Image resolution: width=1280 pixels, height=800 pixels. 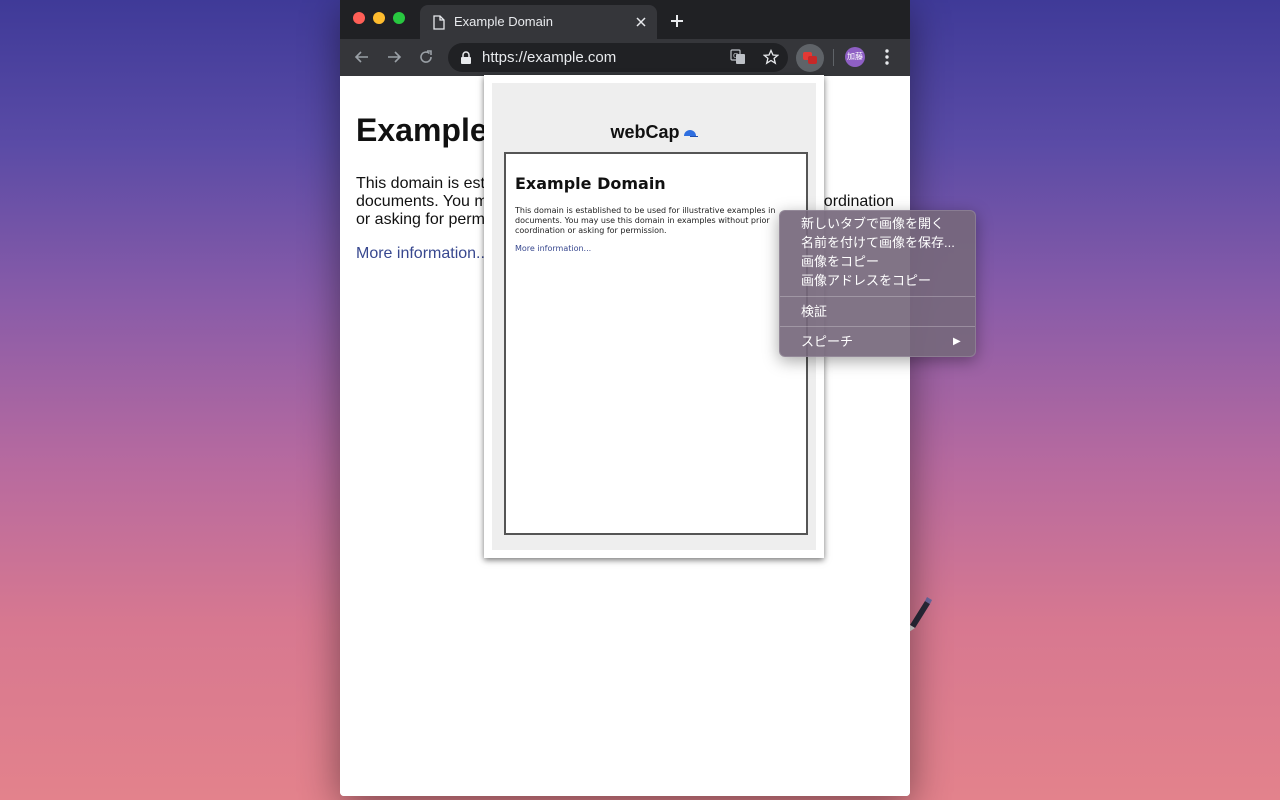 I want to click on reload-icon, so click(x=426, y=57).